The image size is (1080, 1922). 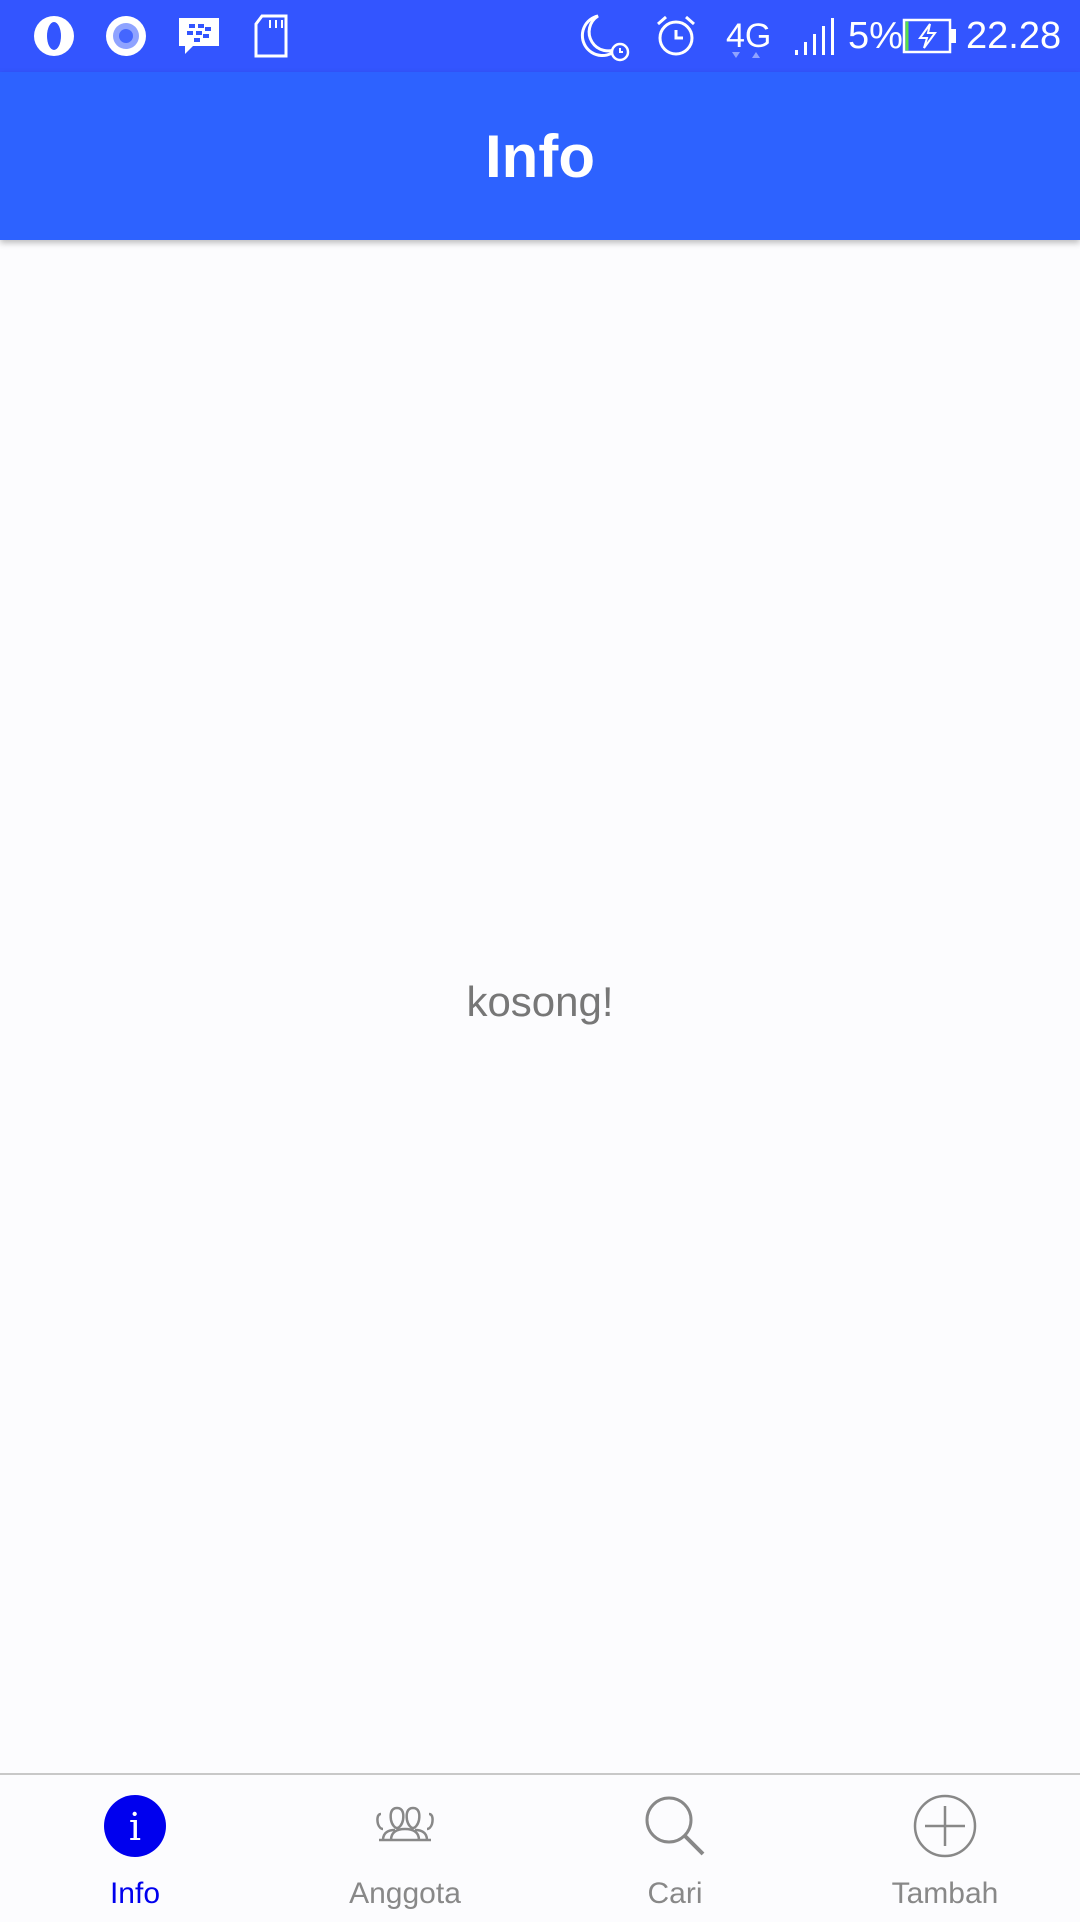 I want to click on alarm-icon, so click(x=676, y=35).